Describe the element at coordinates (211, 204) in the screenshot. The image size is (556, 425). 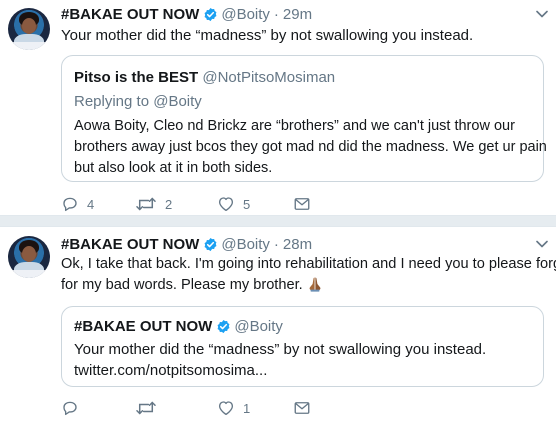
I see `tweet-actions: 4 2 5` at that location.